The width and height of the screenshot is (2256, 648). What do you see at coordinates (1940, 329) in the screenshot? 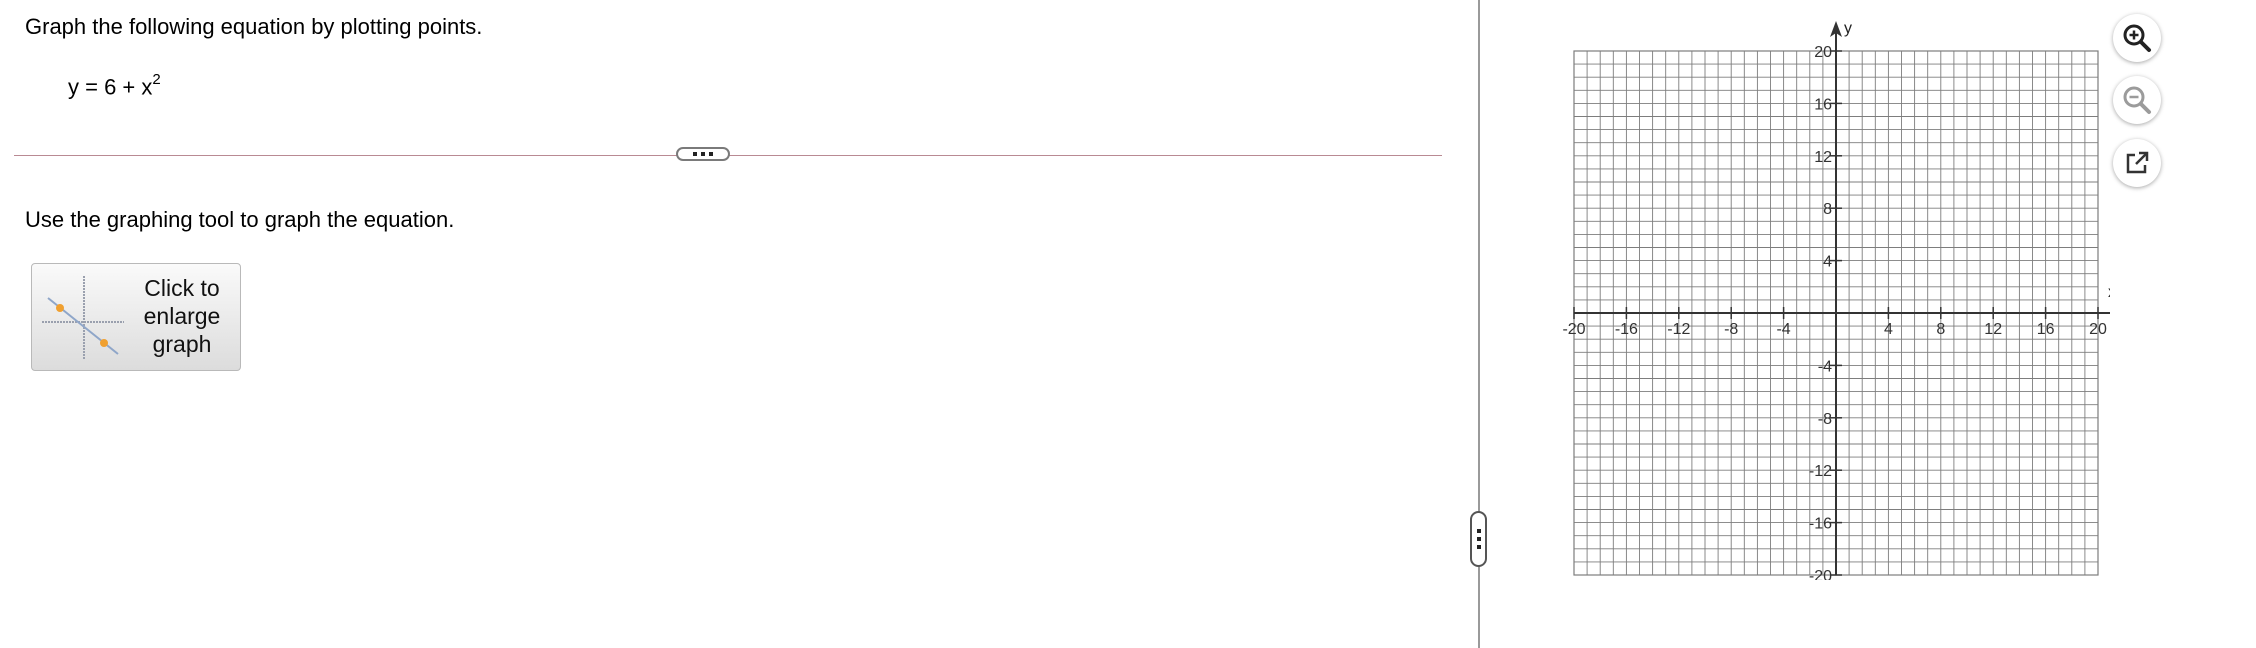
I see `x-tick-label: 8` at bounding box center [1940, 329].